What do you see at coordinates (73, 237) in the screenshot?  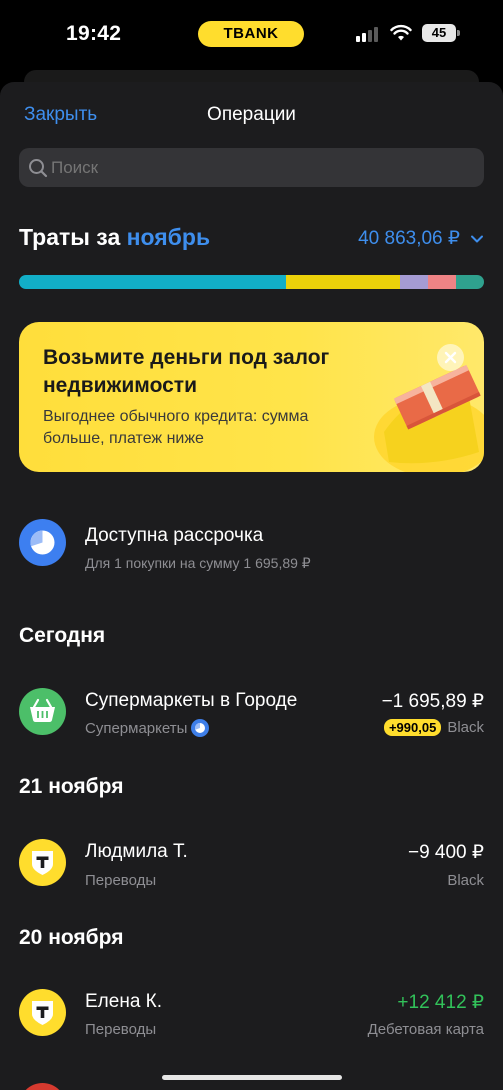 I see `spending-title-prefix: Траты за` at bounding box center [73, 237].